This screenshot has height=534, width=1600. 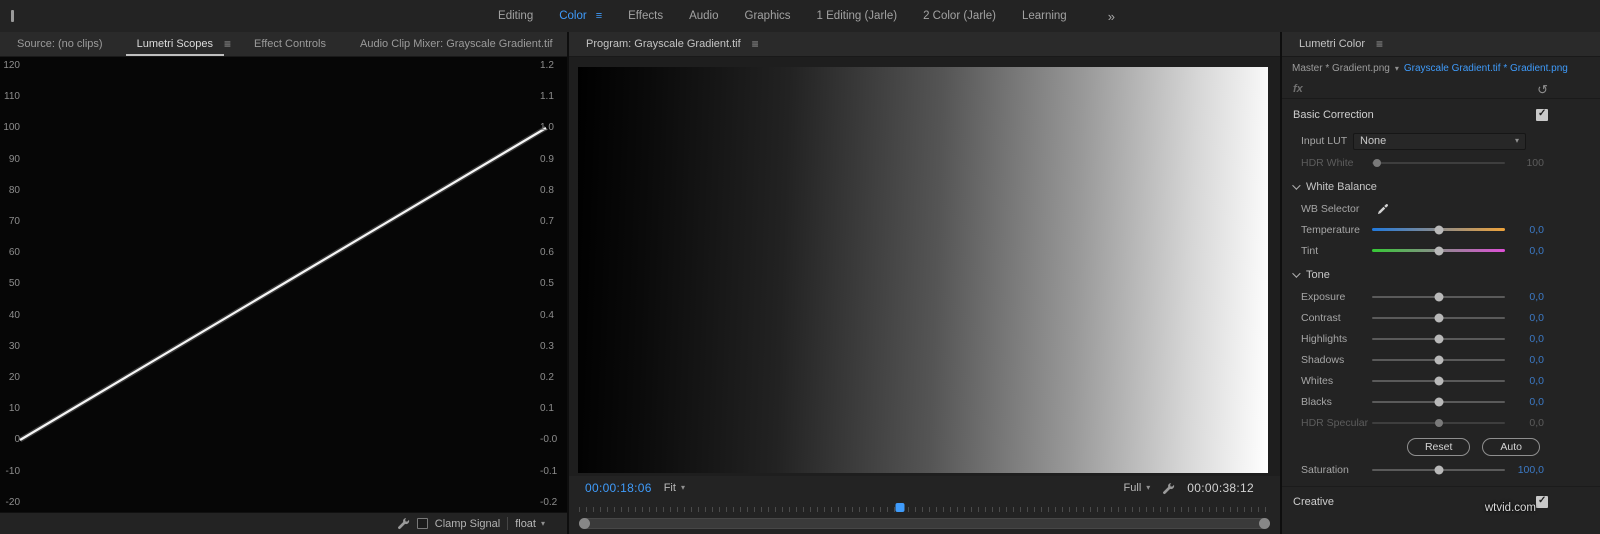 I want to click on workspace-tab-effects: Effects, so click(x=645, y=16).